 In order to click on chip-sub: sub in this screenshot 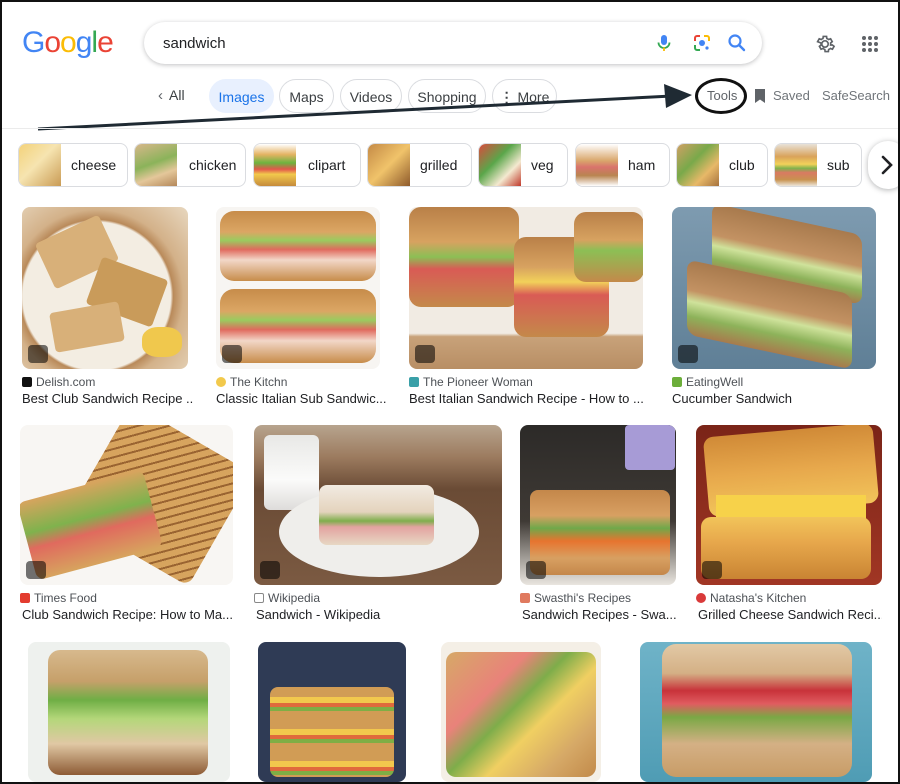, I will do `click(818, 165)`.